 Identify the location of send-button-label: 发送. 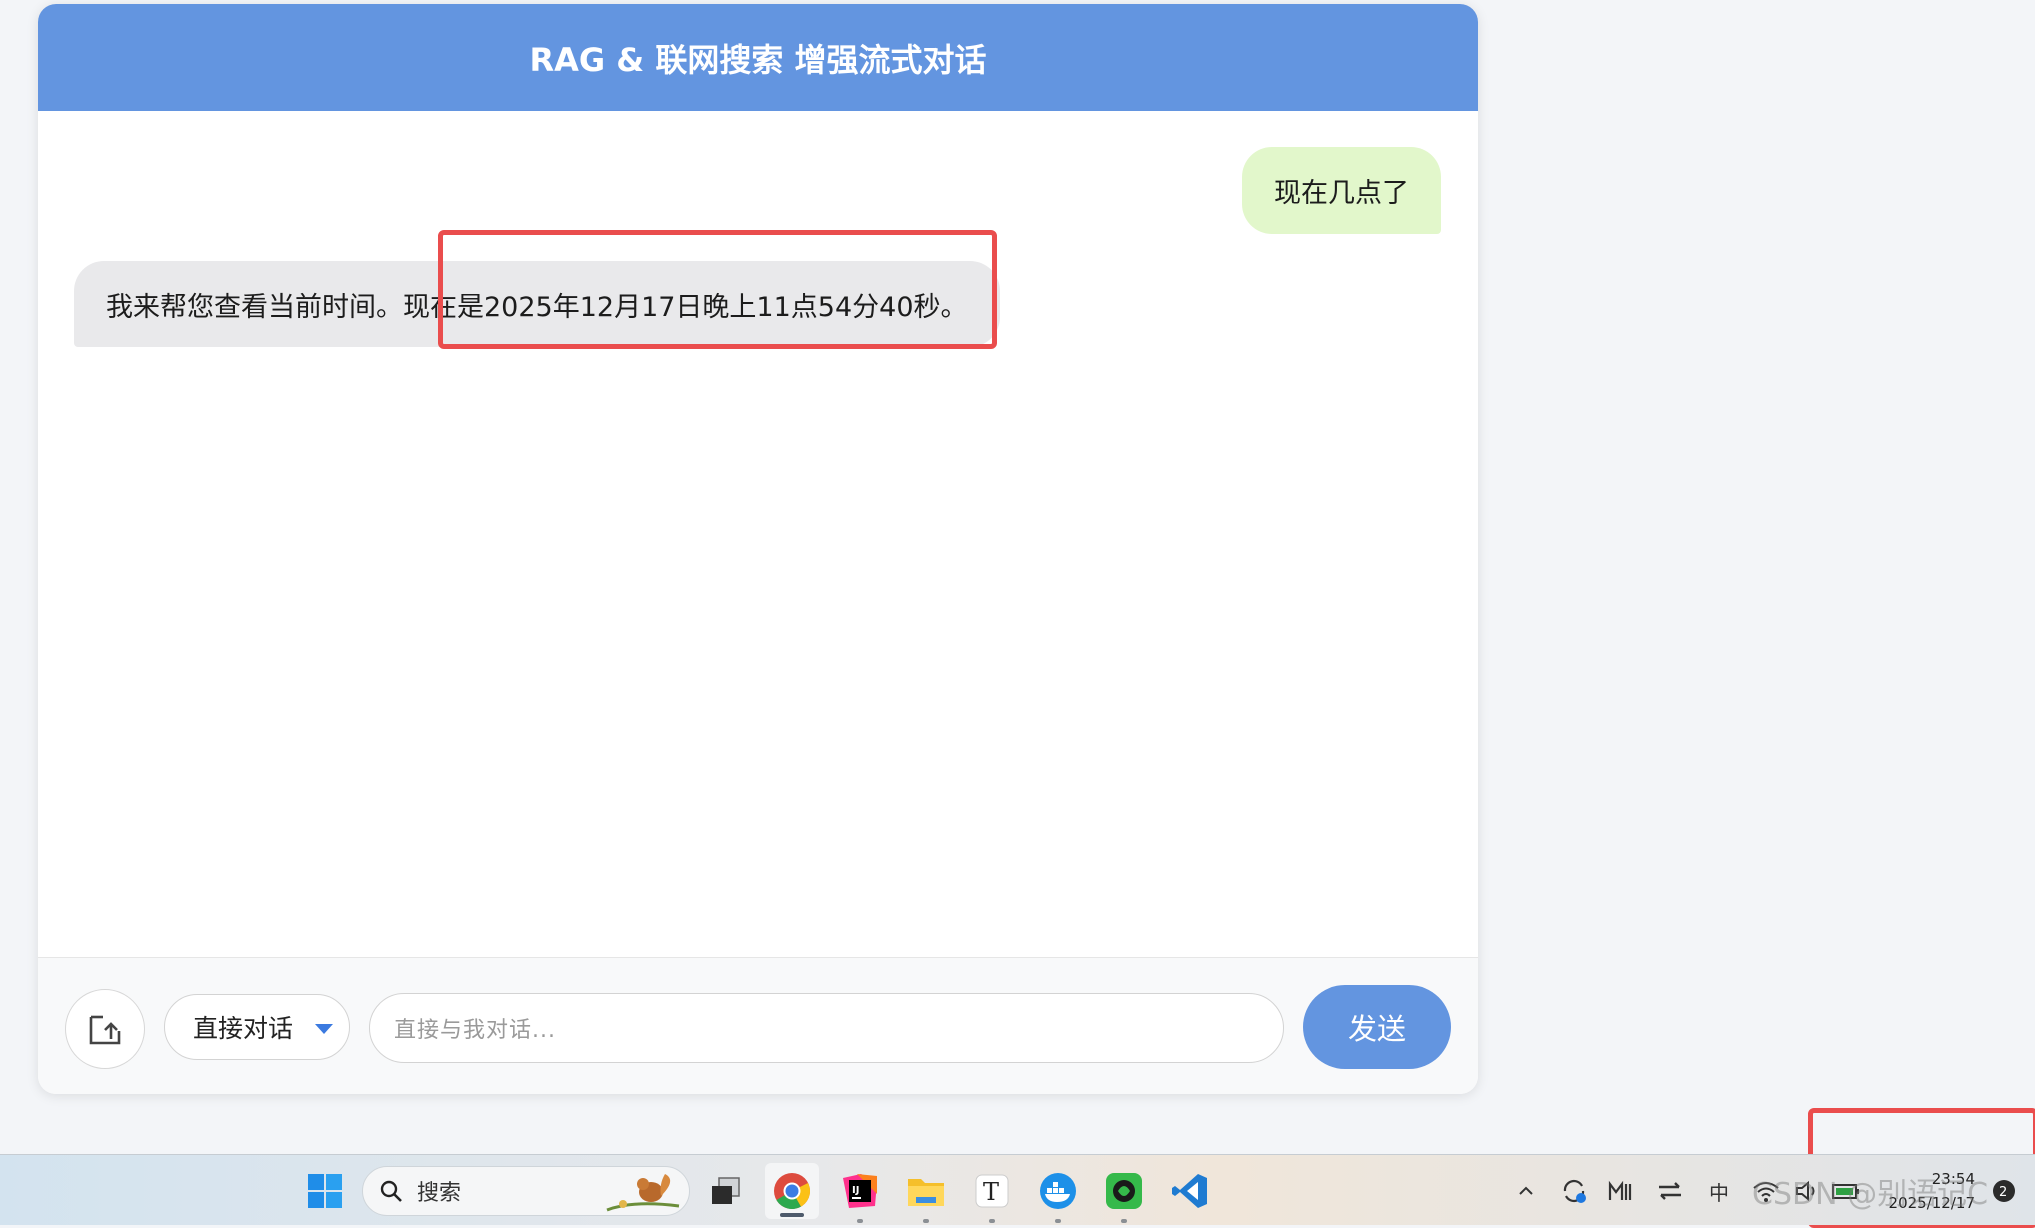
(1376, 1029).